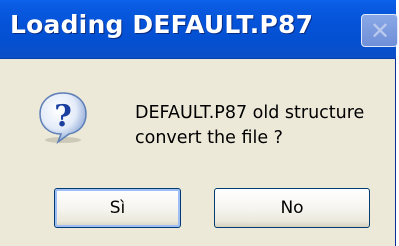  I want to click on yes-button: Sì, so click(117, 208).